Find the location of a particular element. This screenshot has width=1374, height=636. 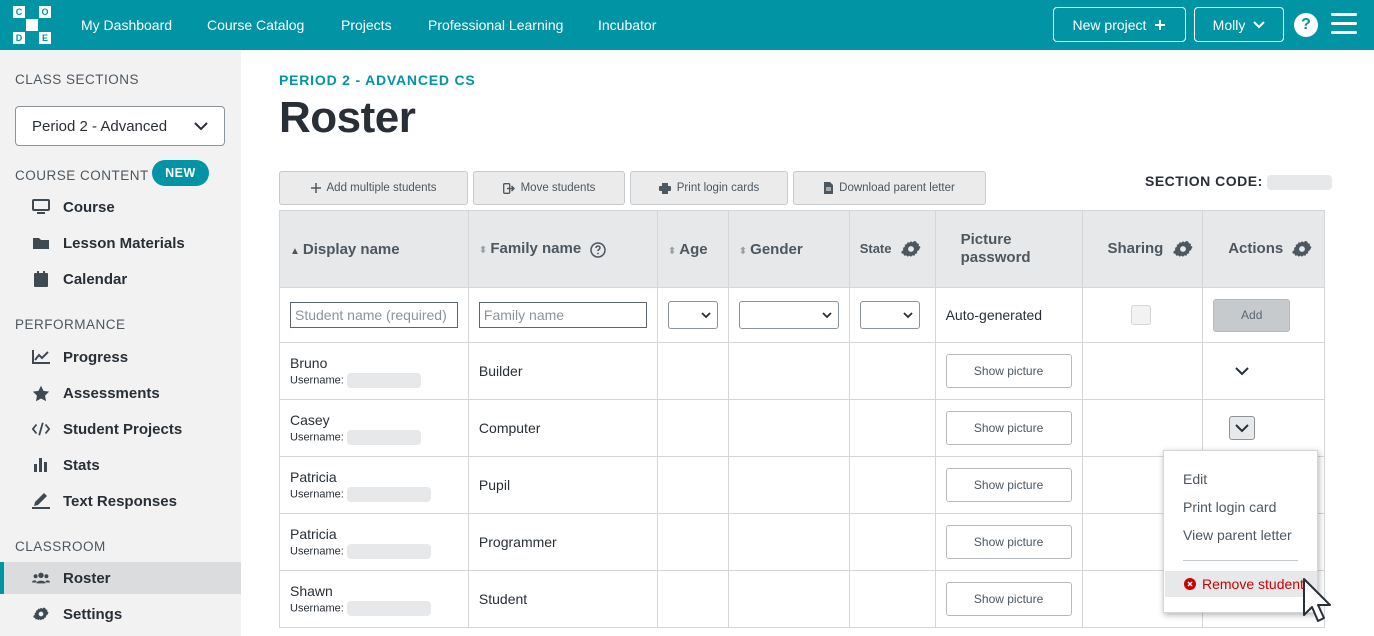

plus-icon is located at coordinates (1160, 24).